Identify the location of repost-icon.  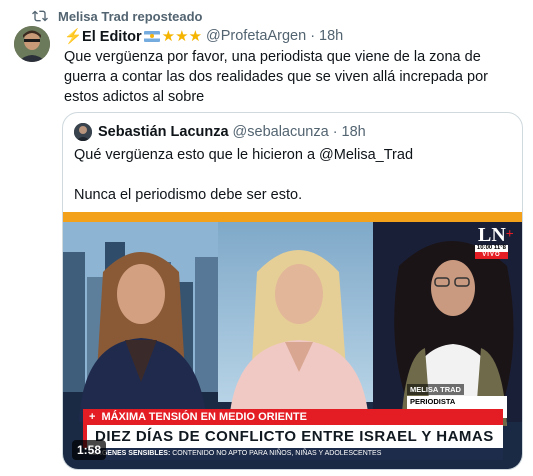
(40, 16).